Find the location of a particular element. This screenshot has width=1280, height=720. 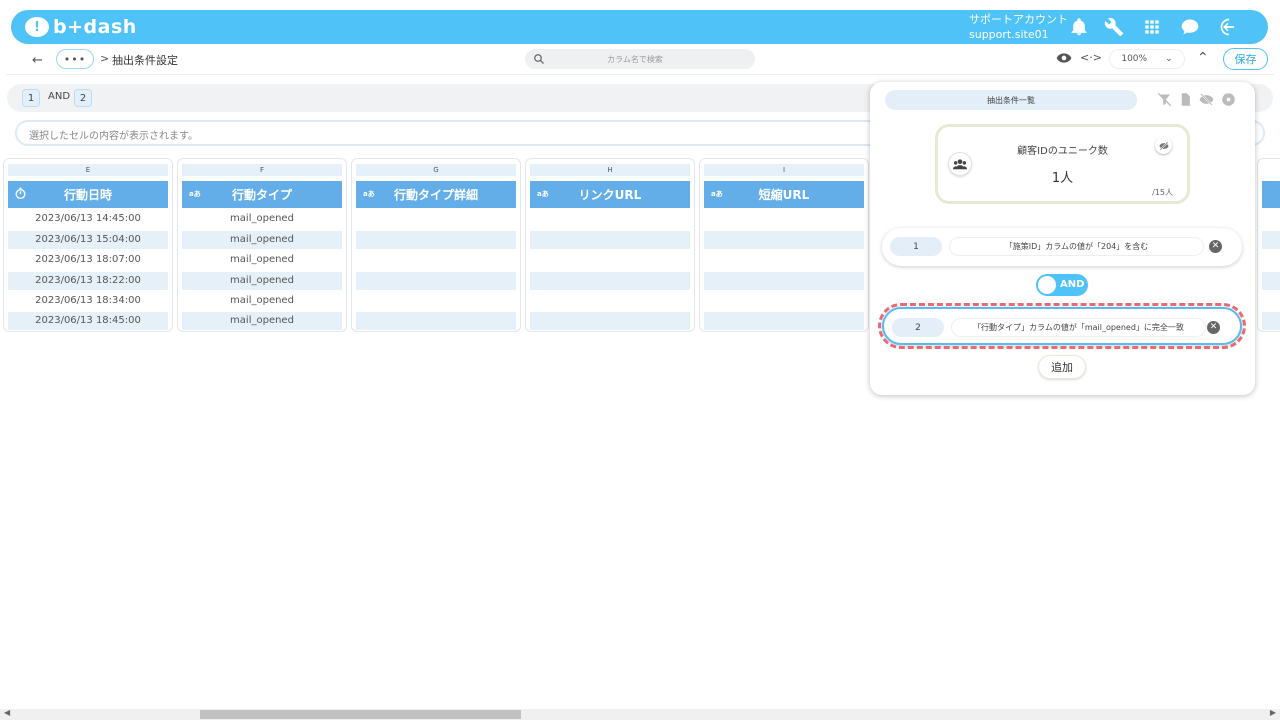

column-title: 行動タイプ詳細 is located at coordinates (435, 195).